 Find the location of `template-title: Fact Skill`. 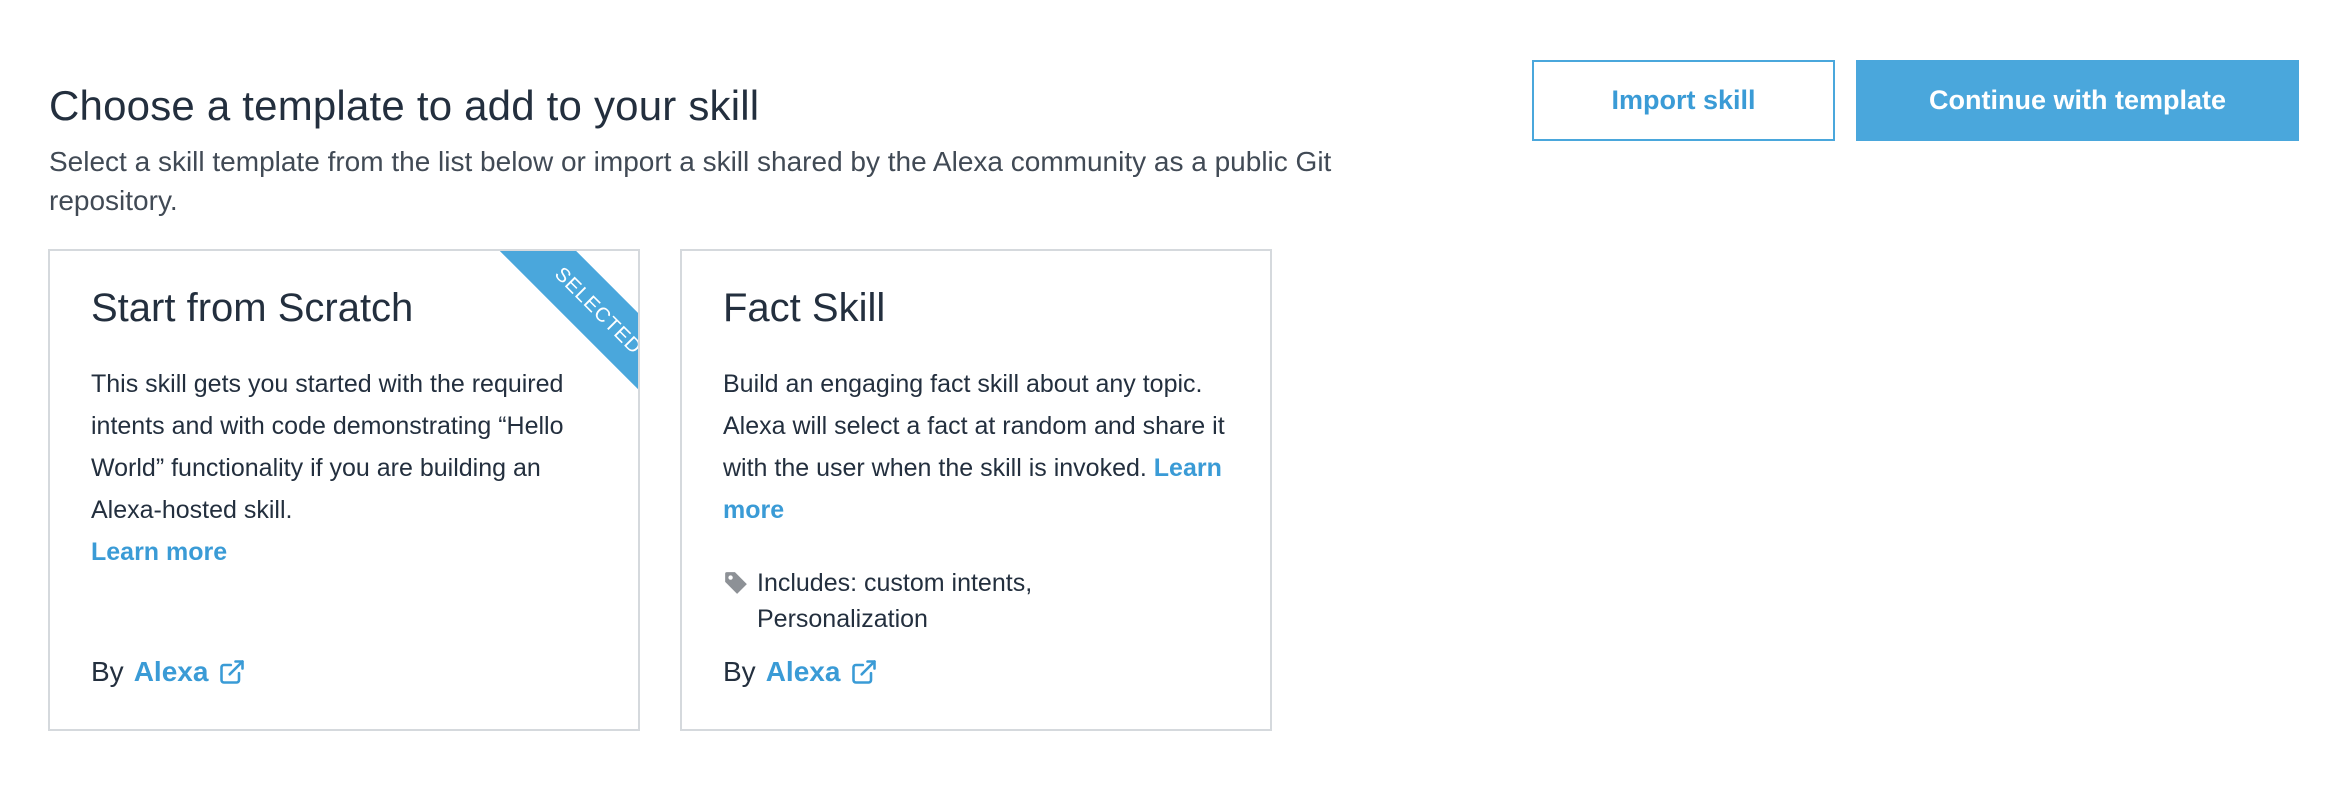

template-title: Fact Skill is located at coordinates (804, 308).